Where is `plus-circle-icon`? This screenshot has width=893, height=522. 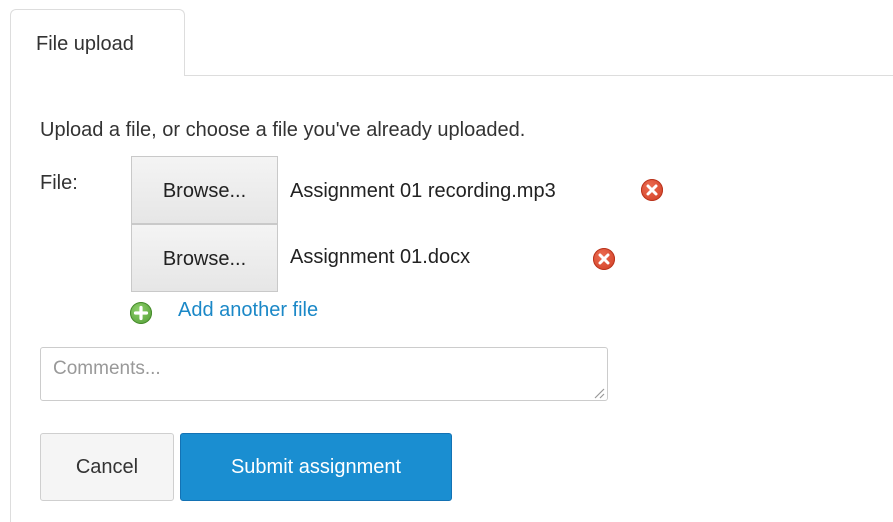 plus-circle-icon is located at coordinates (141, 313).